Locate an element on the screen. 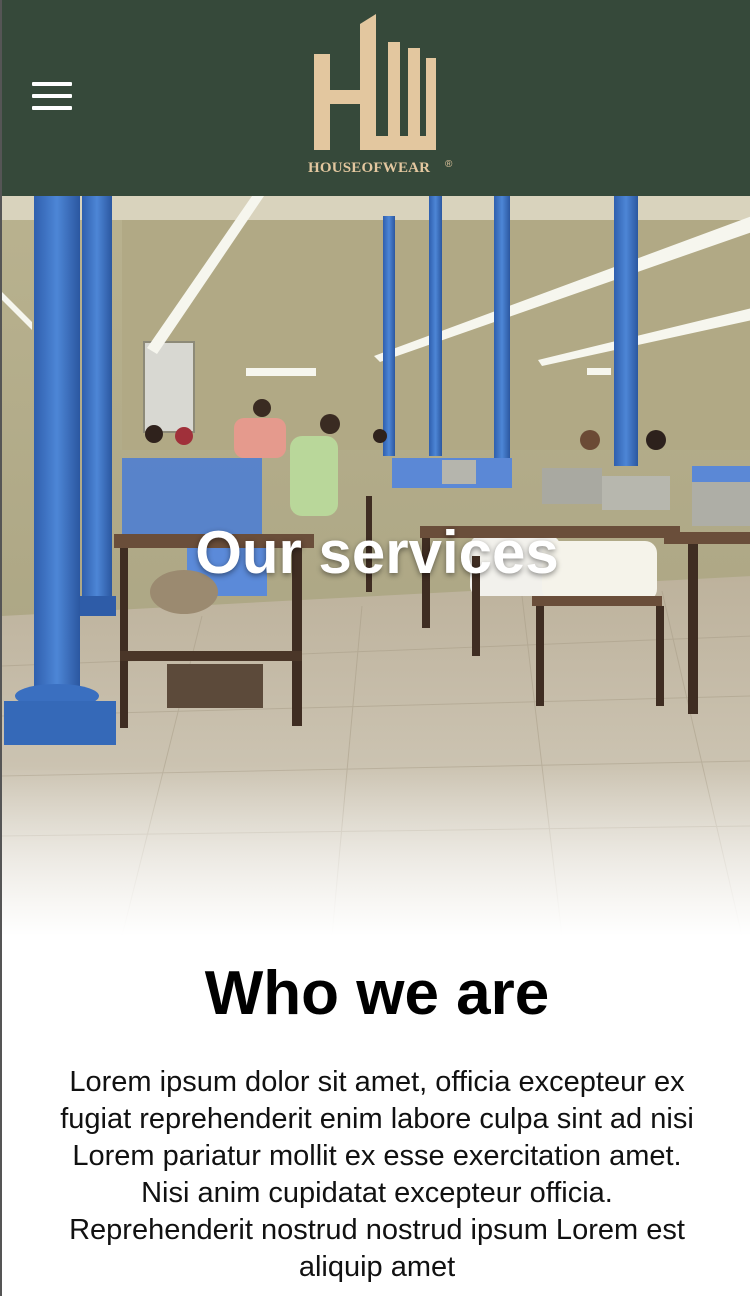 Image resolution: width=750 pixels, height=1296 pixels. hero-title: Our services is located at coordinates (377, 553).